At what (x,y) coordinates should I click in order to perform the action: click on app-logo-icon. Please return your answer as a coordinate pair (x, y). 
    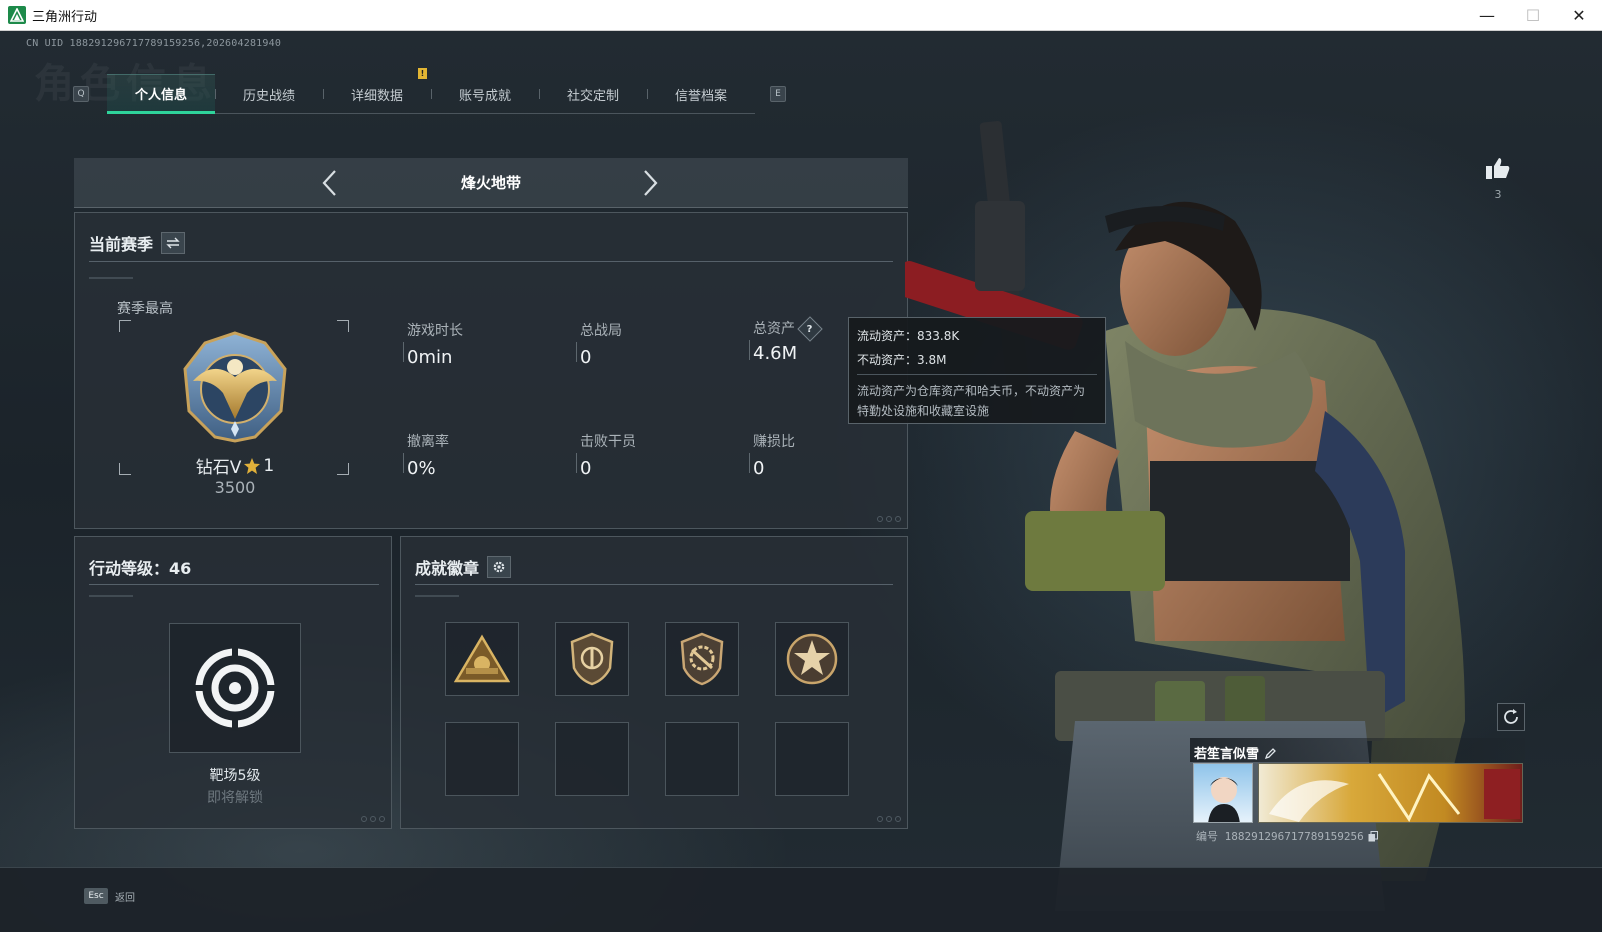
    Looking at the image, I should click on (17, 15).